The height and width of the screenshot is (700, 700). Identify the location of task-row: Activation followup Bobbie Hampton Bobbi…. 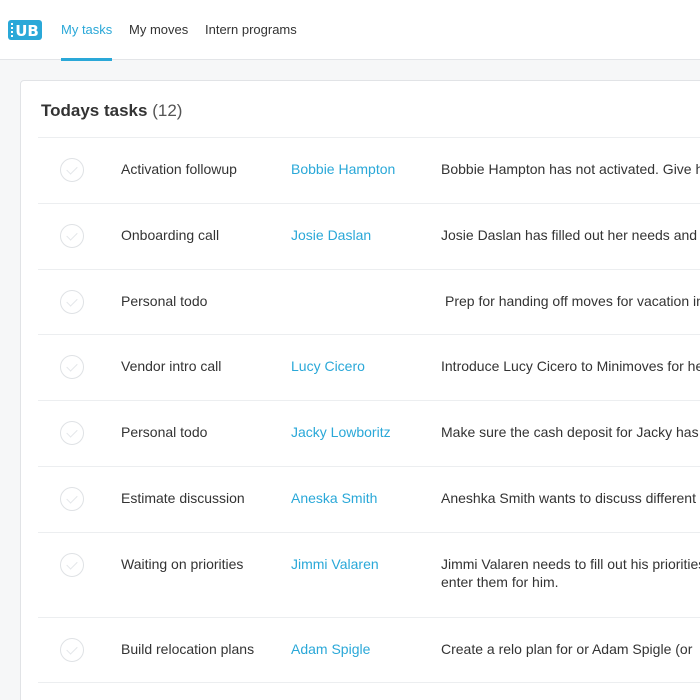
(369, 170).